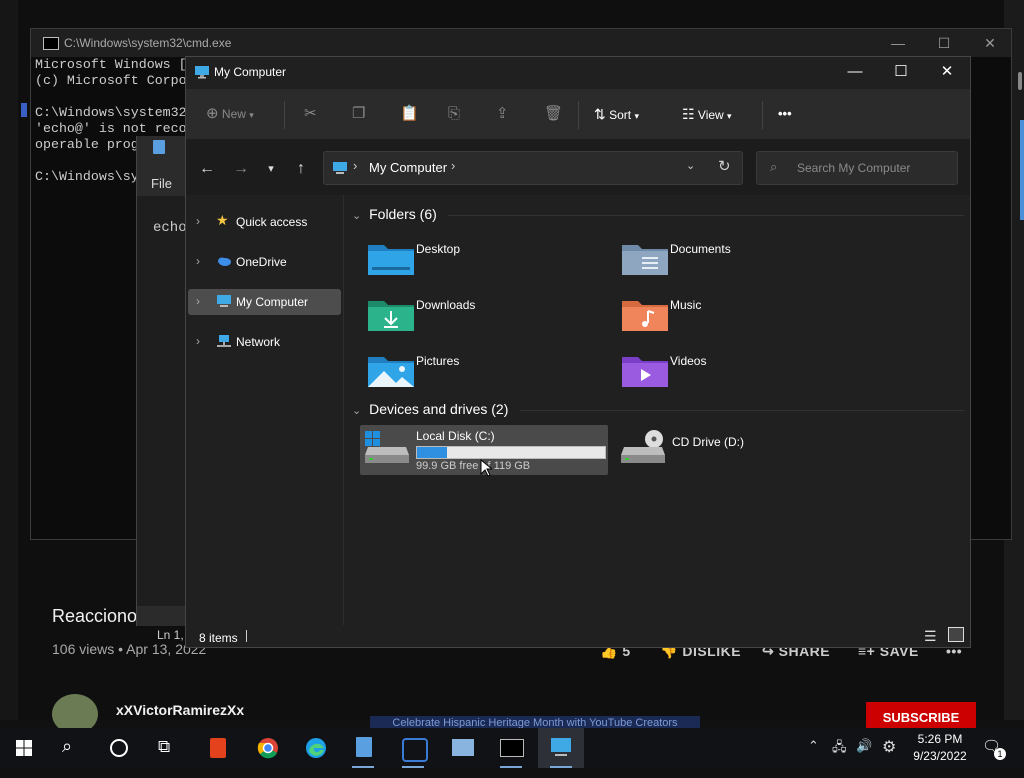 The height and width of the screenshot is (778, 1024). What do you see at coordinates (473, 466) in the screenshot?
I see `drive-free-space: 99.9 GB free of 119 GB` at bounding box center [473, 466].